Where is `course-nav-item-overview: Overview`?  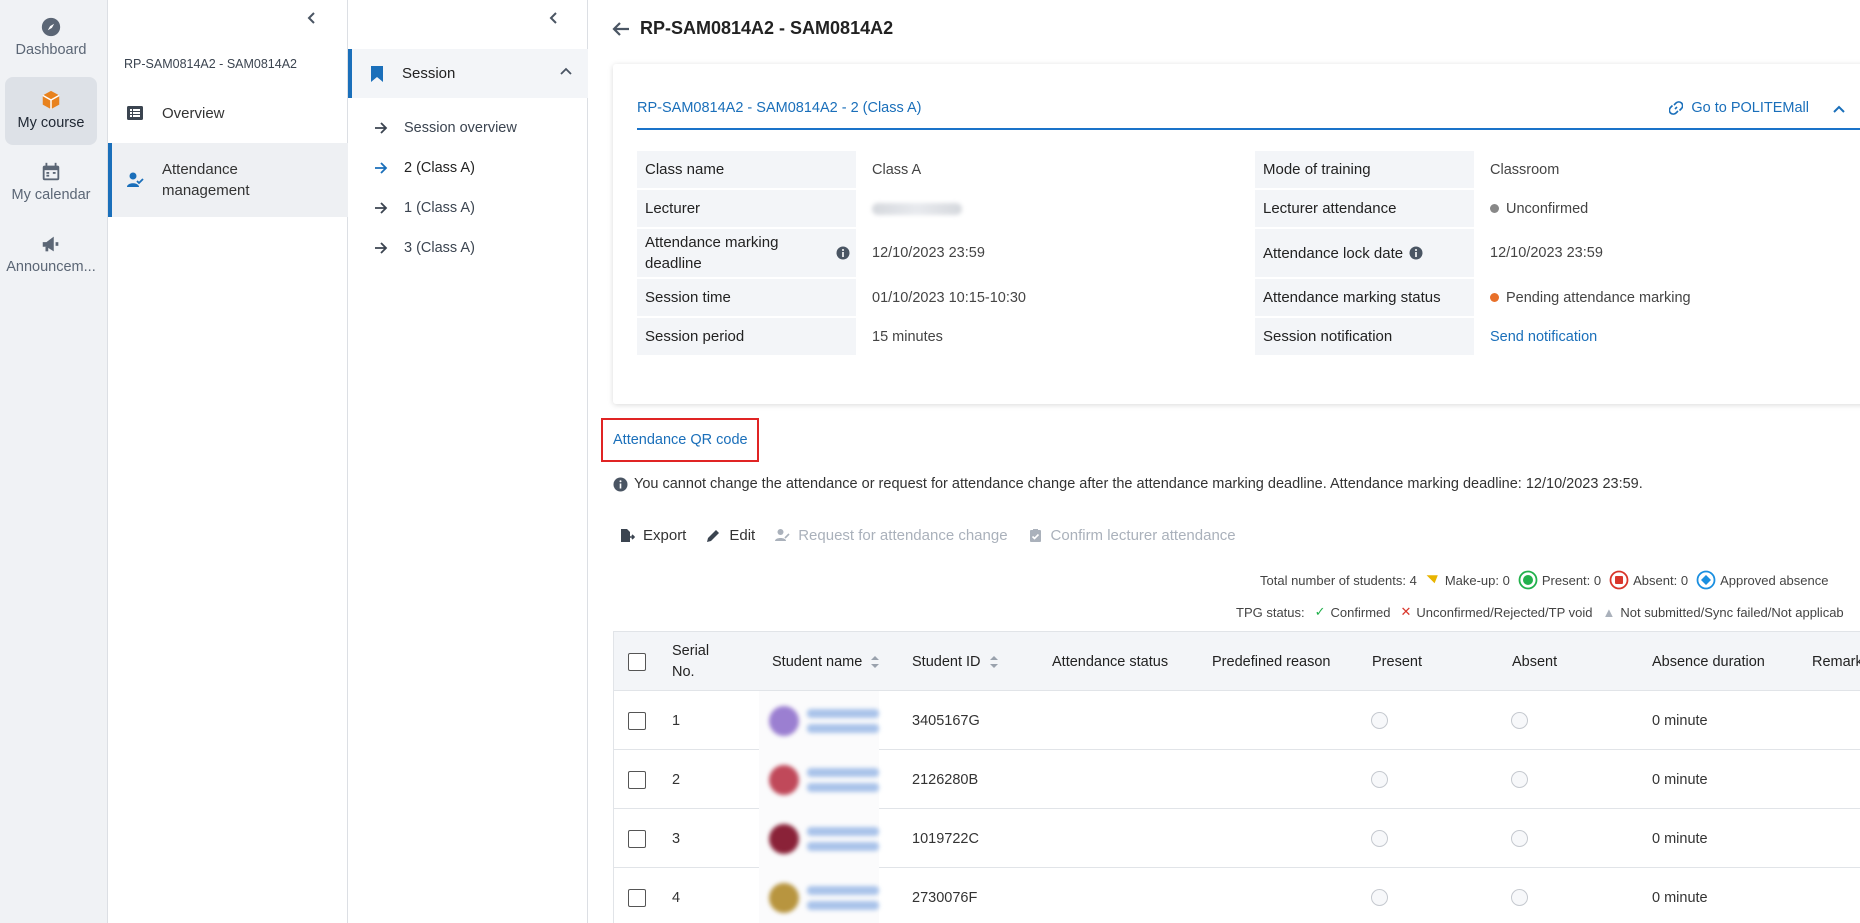 course-nav-item-overview: Overview is located at coordinates (228, 113).